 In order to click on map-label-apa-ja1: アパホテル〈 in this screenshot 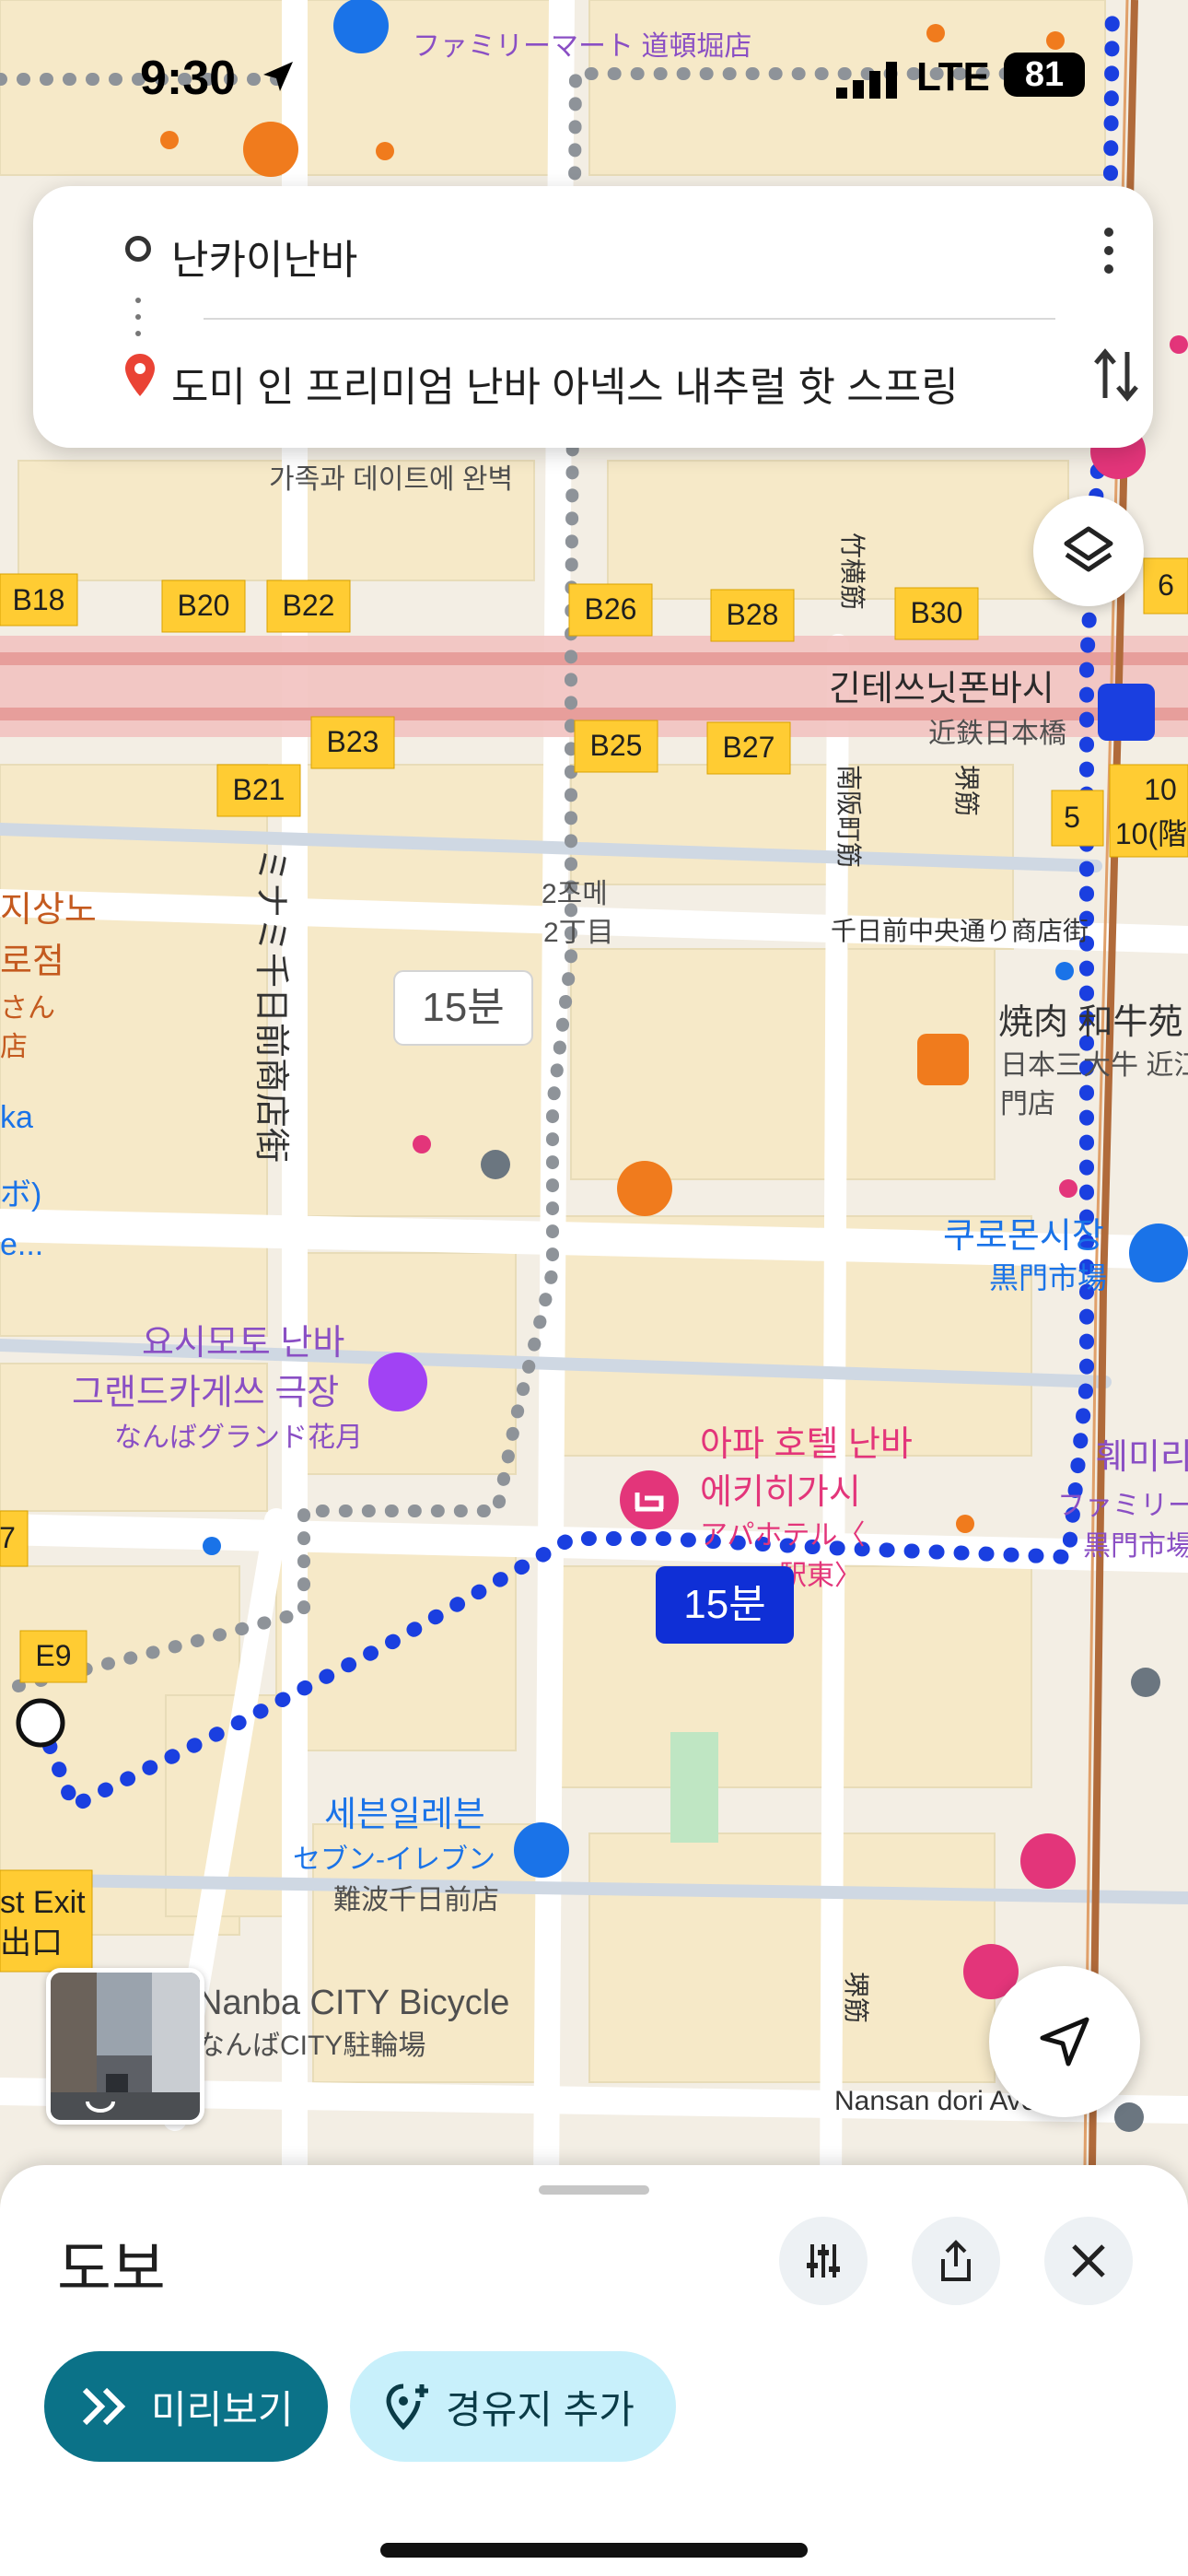, I will do `click(782, 1535)`.